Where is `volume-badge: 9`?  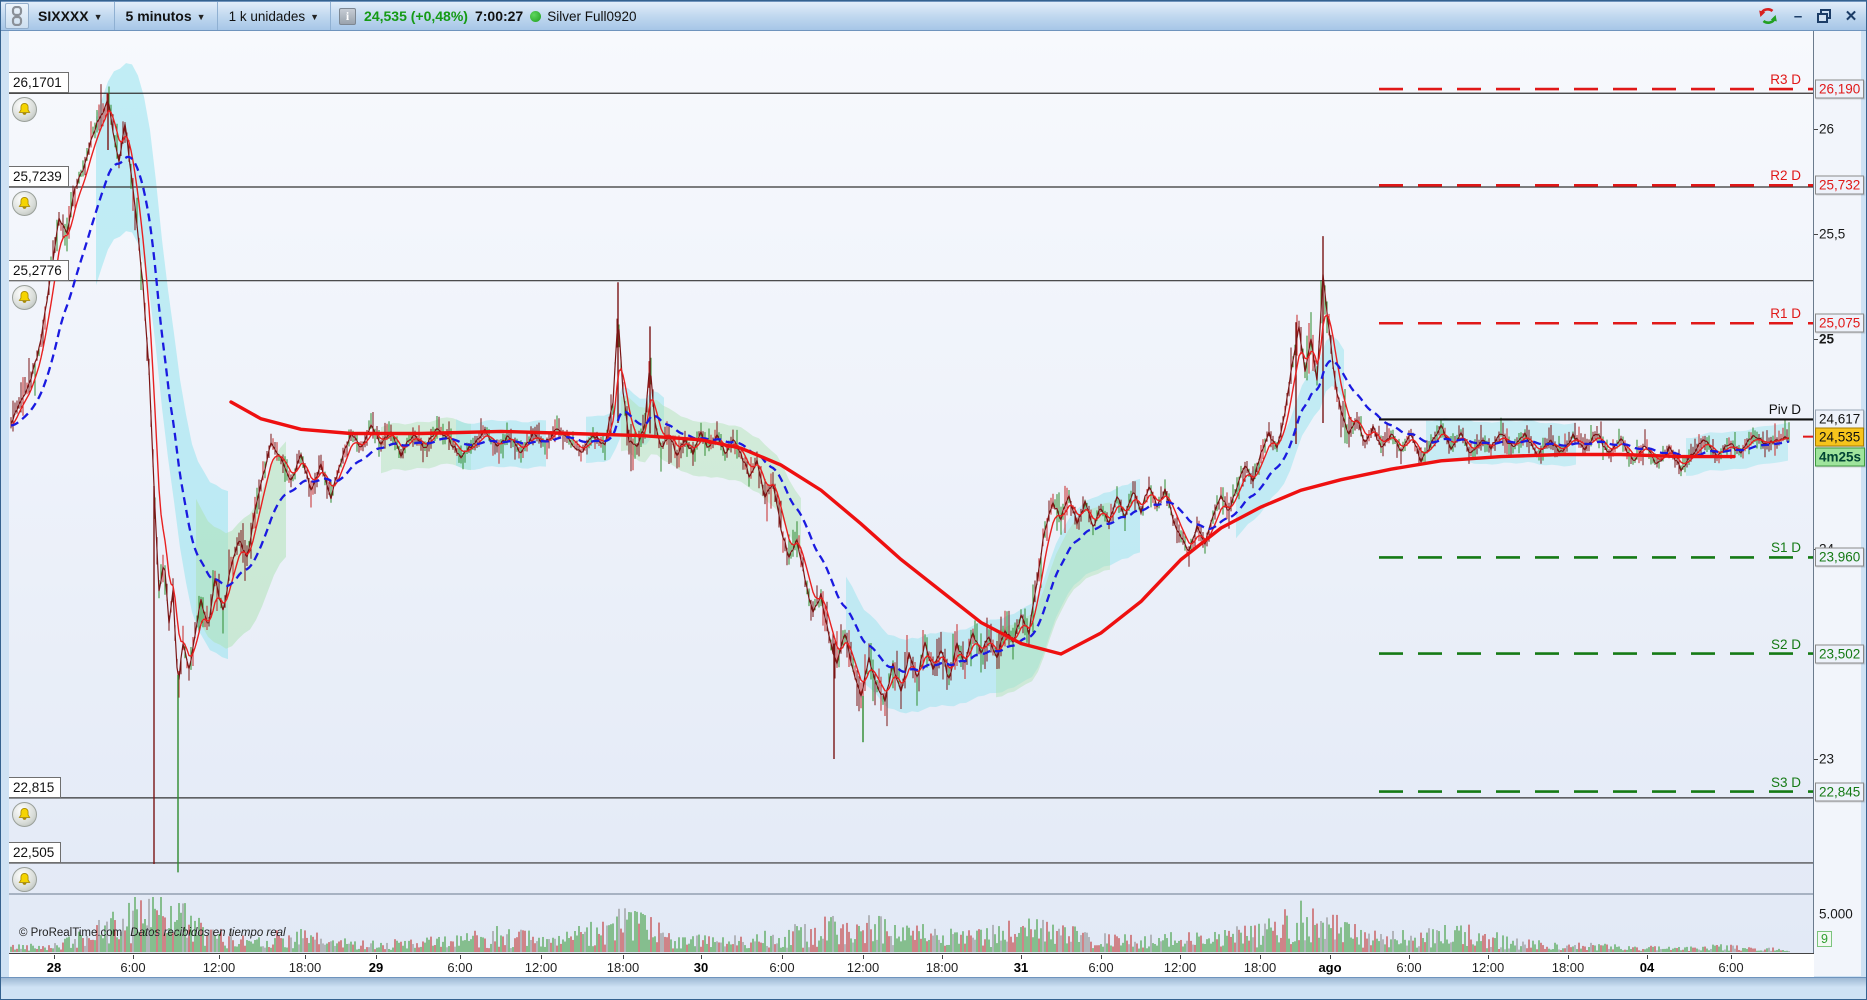
volume-badge: 9 is located at coordinates (1824, 939).